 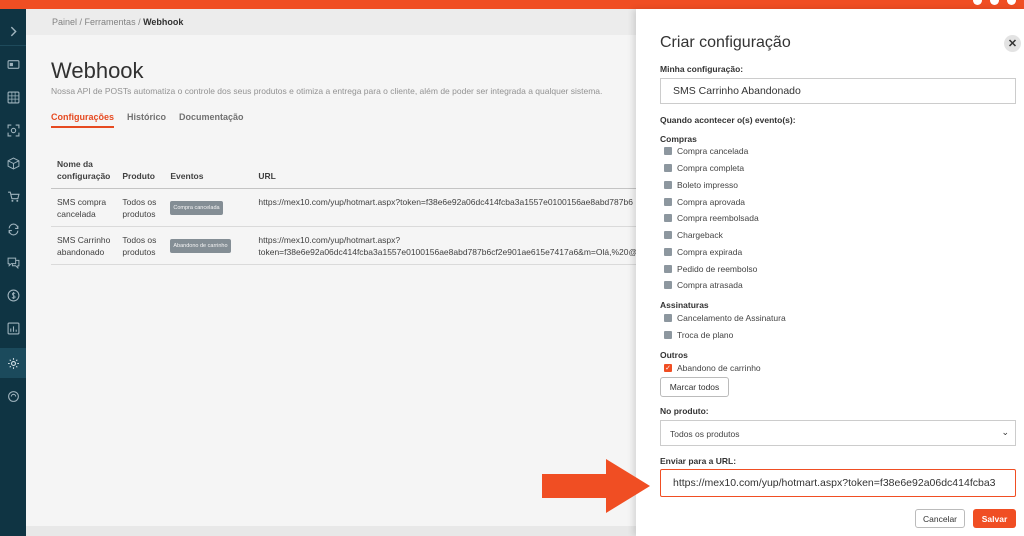 What do you see at coordinates (705, 335) in the screenshot?
I see `checkbox-label: Troca de plano` at bounding box center [705, 335].